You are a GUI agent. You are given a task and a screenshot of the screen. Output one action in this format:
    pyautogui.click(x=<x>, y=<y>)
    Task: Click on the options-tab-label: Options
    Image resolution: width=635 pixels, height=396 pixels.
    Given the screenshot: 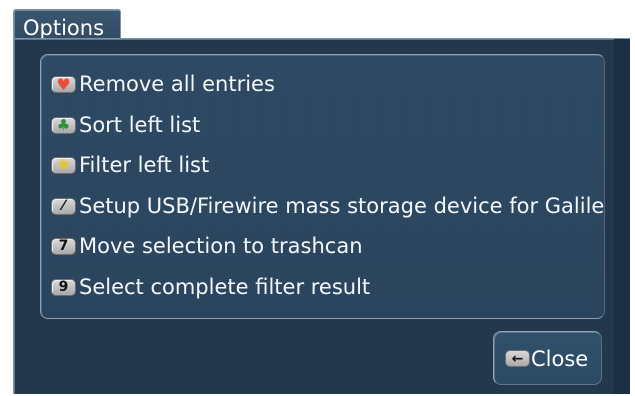 What is the action you would take?
    pyautogui.click(x=64, y=28)
    